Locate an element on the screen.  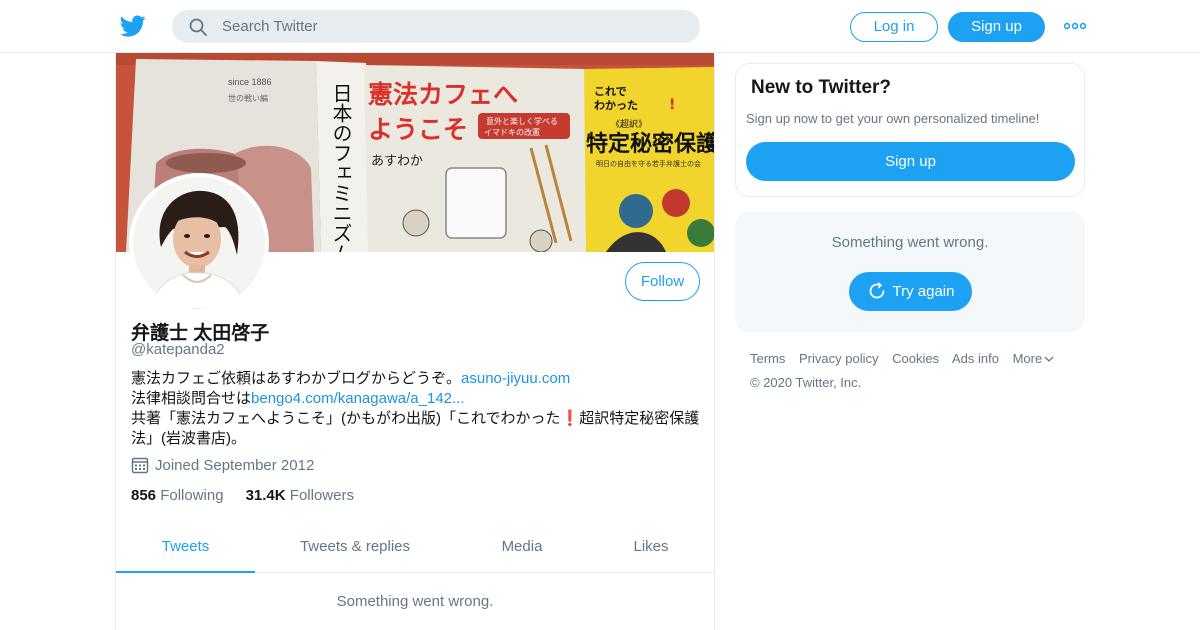
sidebar-error-message: Something went wrong. is located at coordinates (910, 242).